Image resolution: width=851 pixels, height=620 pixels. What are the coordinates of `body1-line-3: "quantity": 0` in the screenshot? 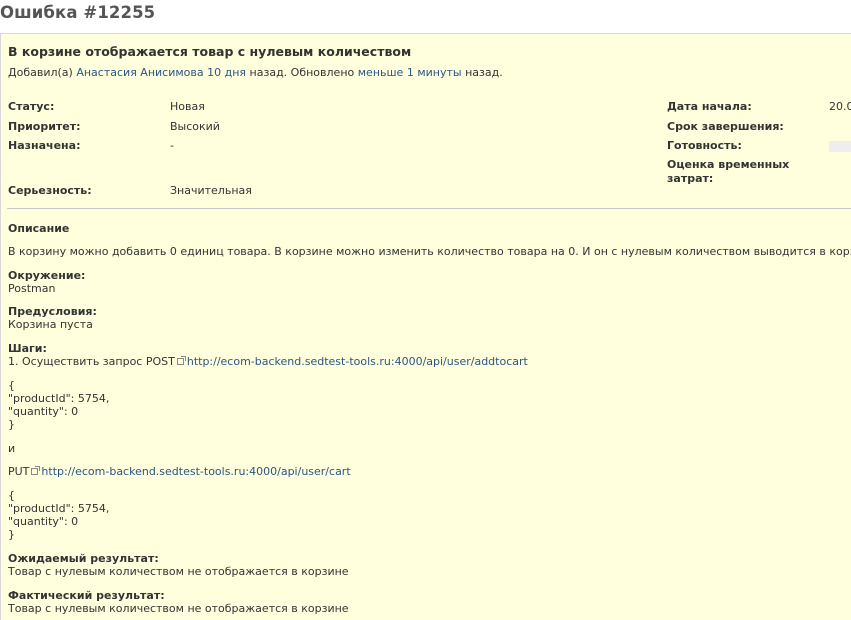 It's located at (43, 411).